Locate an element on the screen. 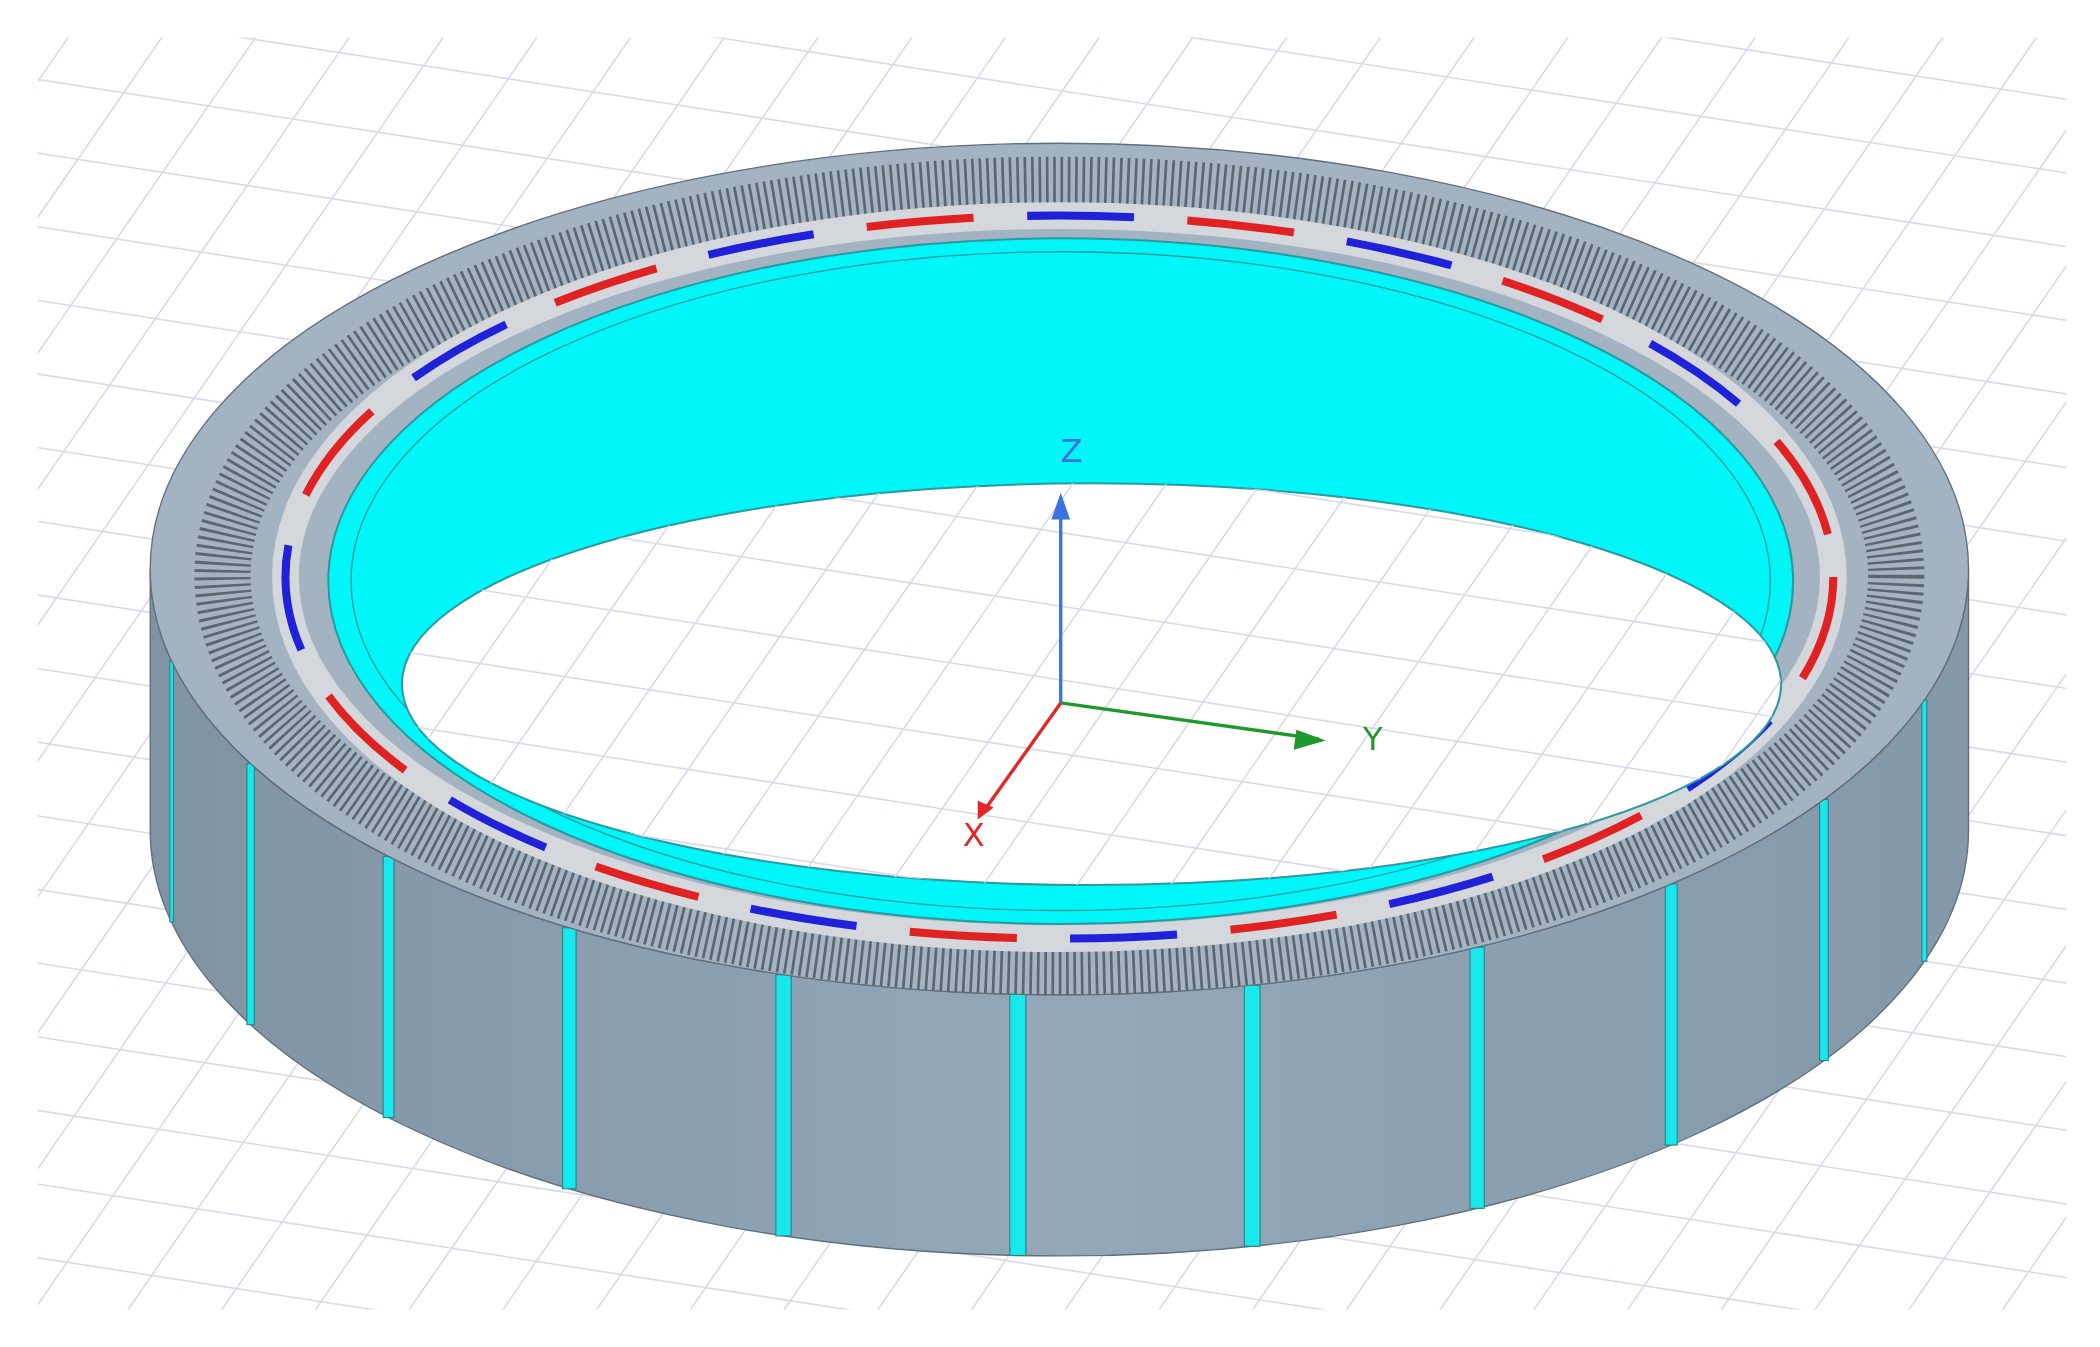  axis-label: Y is located at coordinates (1372, 738).